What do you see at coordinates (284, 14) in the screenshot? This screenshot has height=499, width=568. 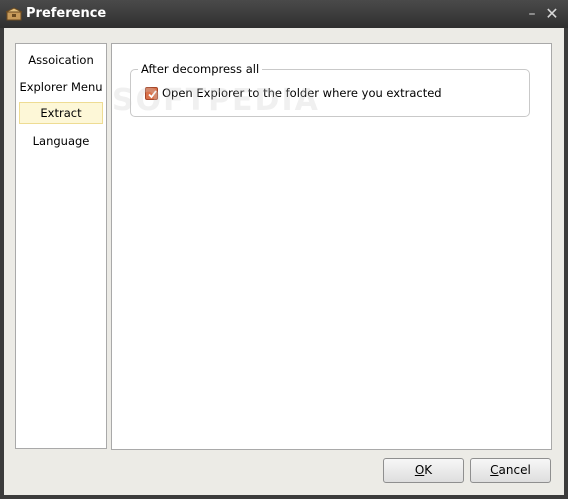 I see `title-bar: Preference – ✕` at bounding box center [284, 14].